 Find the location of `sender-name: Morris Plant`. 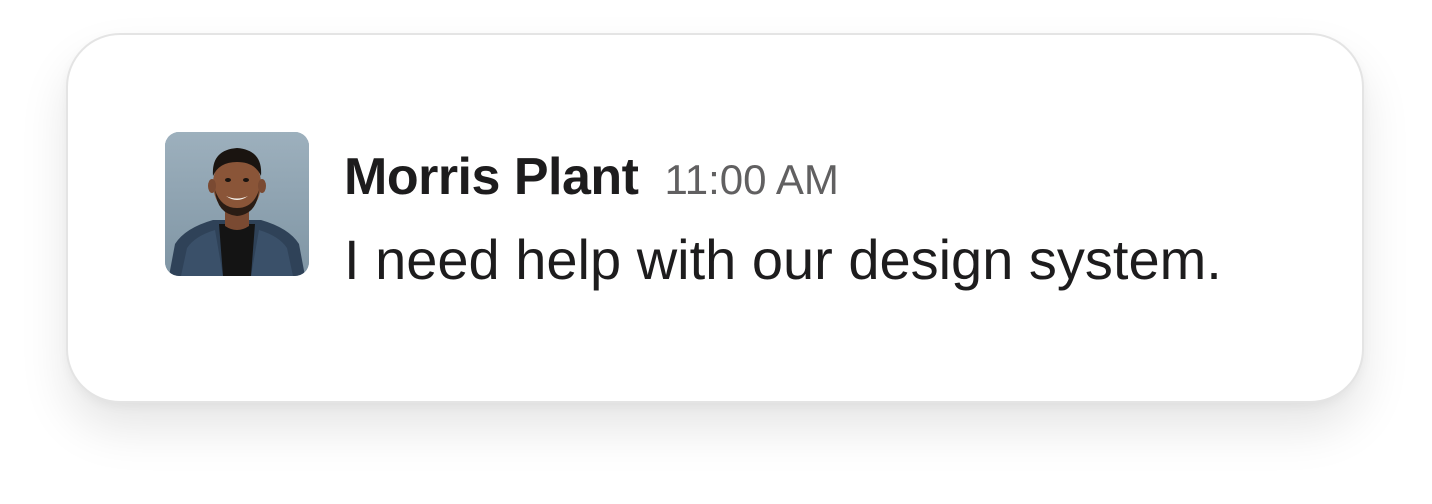

sender-name: Morris Plant is located at coordinates (491, 177).